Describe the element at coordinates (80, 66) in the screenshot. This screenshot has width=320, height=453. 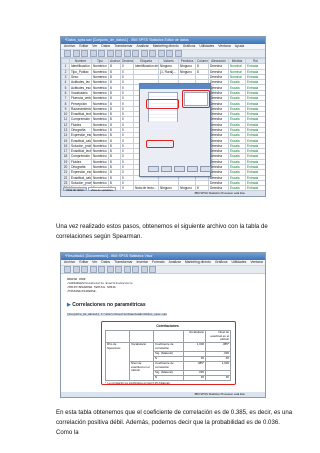
I see `grid-cell: Identificación` at that location.